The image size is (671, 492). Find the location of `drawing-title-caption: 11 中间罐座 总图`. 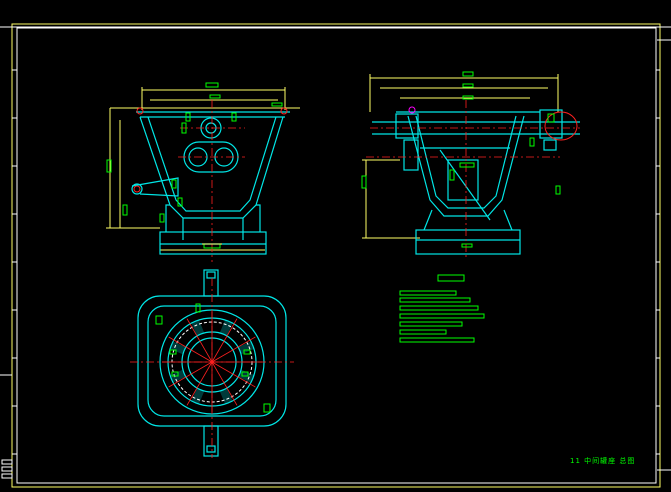

drawing-title-caption: 11 中间罐座 总图 is located at coordinates (603, 461).